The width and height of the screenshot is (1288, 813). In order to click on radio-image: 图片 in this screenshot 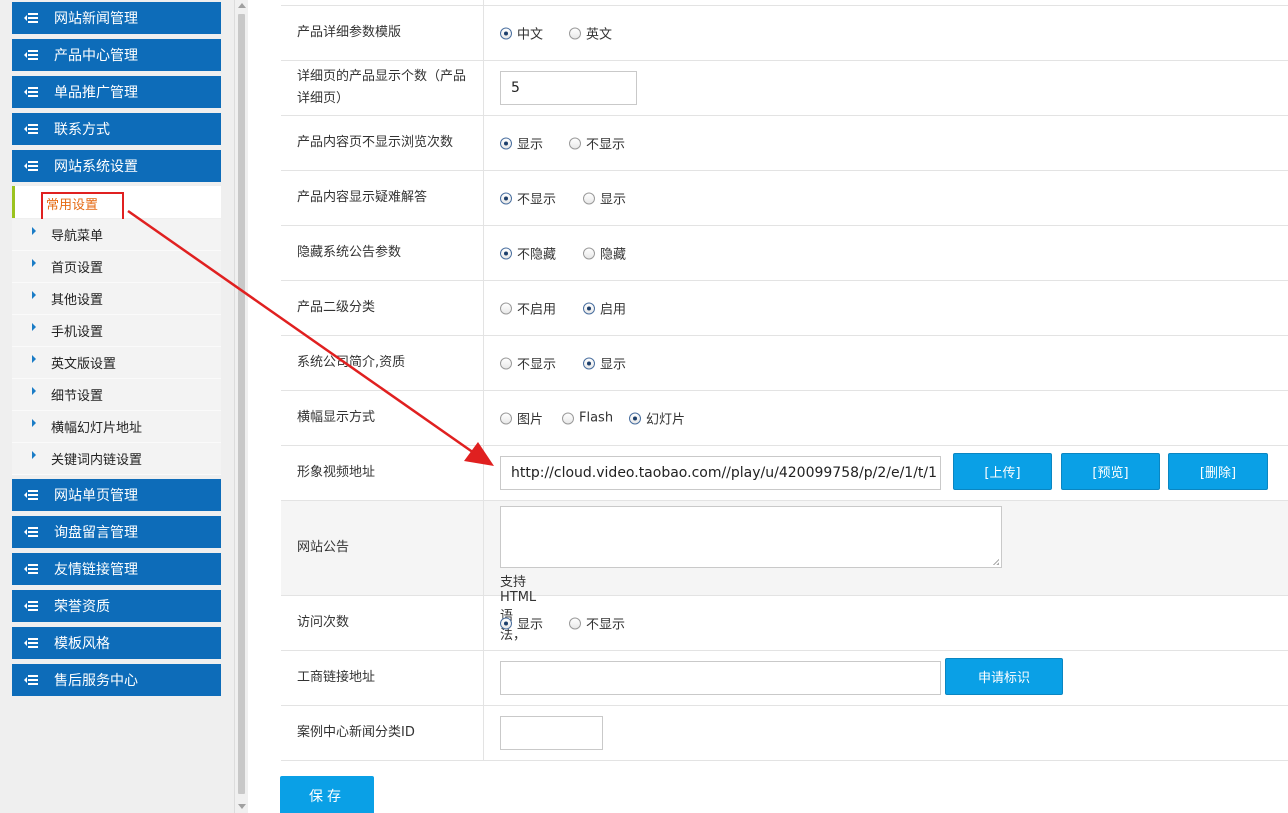, I will do `click(521, 418)`.